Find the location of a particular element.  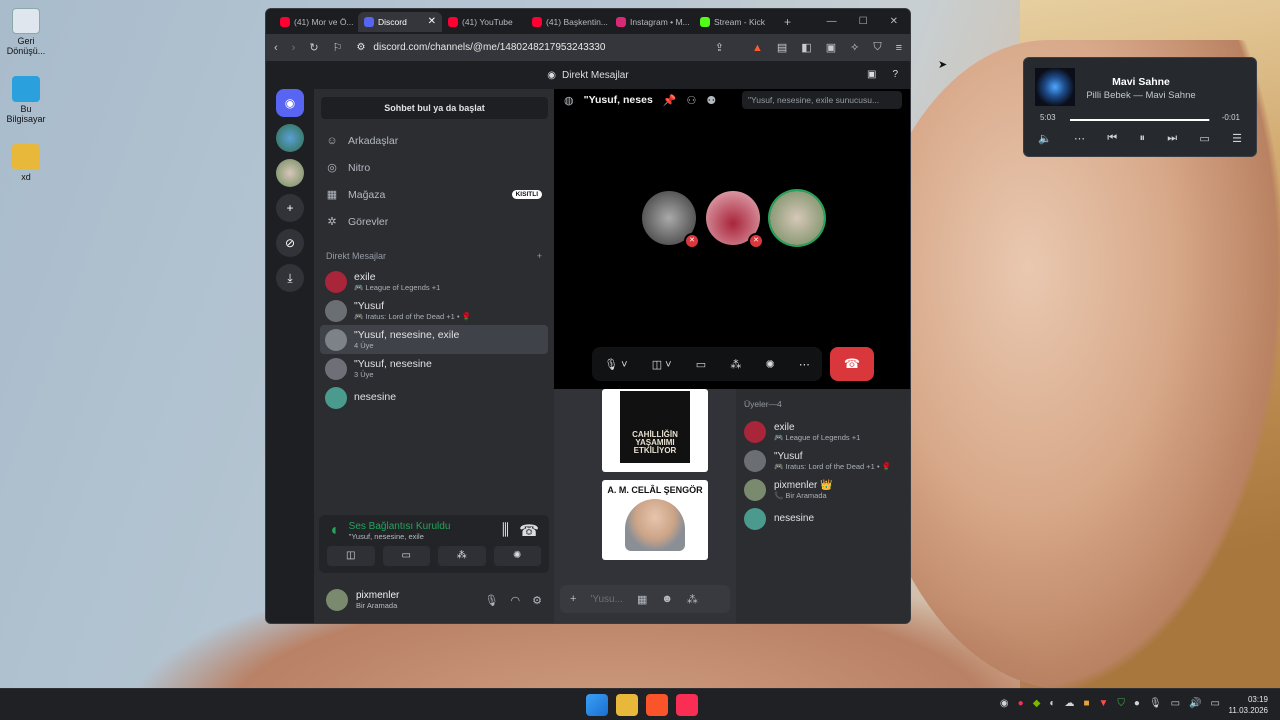

participant-avatar-speaking is located at coordinates (797, 218).